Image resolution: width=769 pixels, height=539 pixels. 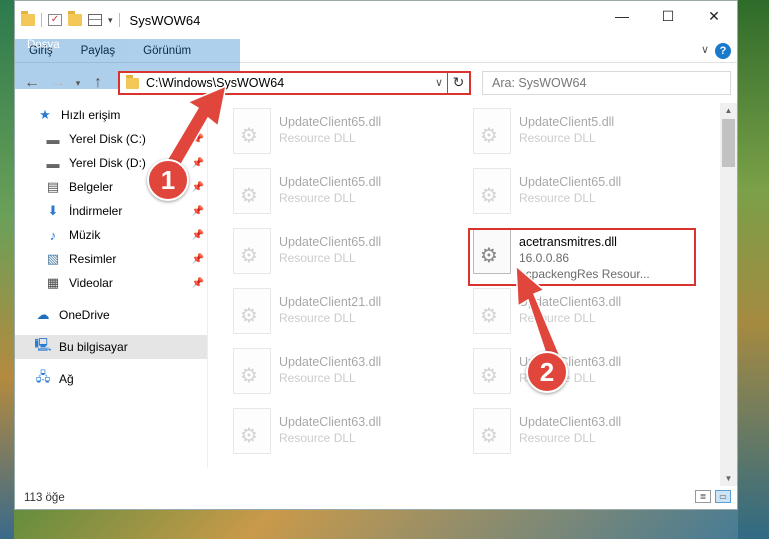 What do you see at coordinates (85, 235) in the screenshot?
I see `sidebar-item-label: Müzik` at bounding box center [85, 235].